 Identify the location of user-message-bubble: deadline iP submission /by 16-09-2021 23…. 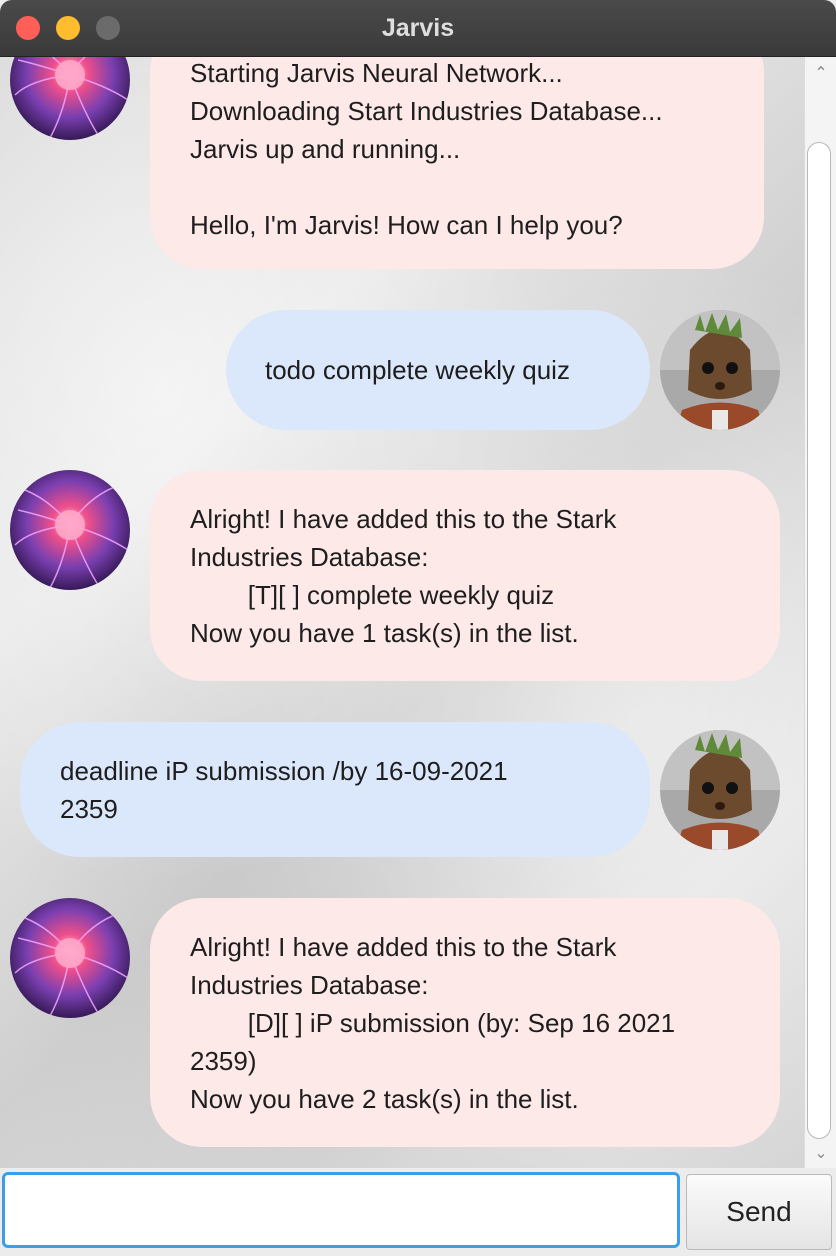
(335, 789).